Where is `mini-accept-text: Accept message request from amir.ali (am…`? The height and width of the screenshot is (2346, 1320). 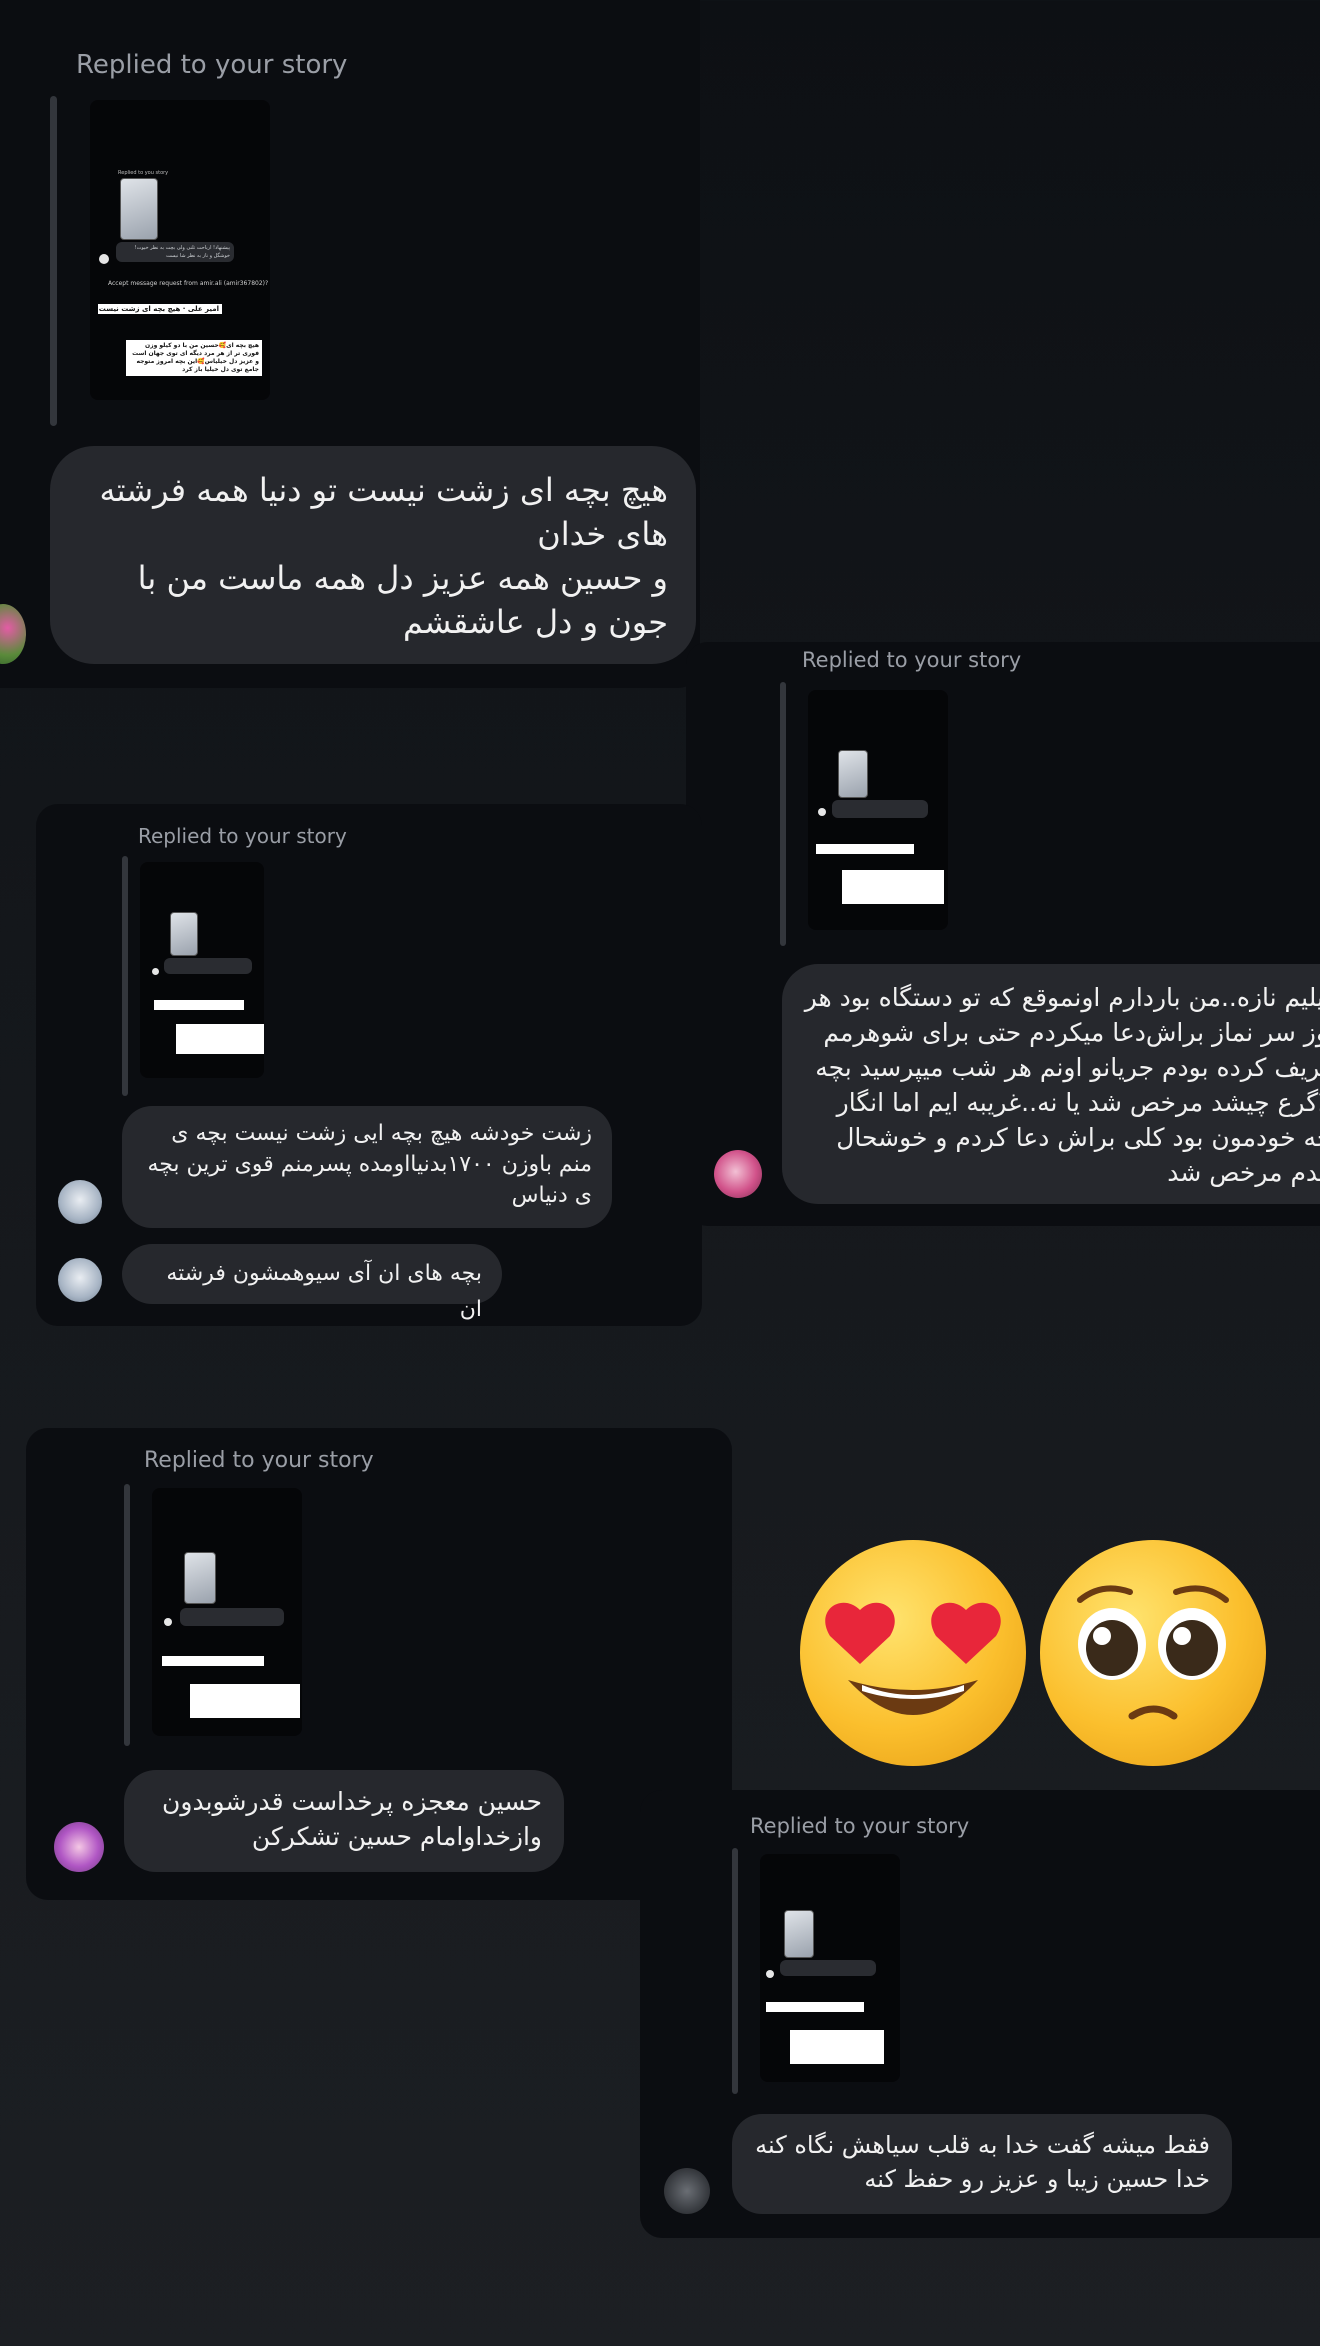
mini-accept-text: Accept message request from amir.ali (am… is located at coordinates (188, 283).